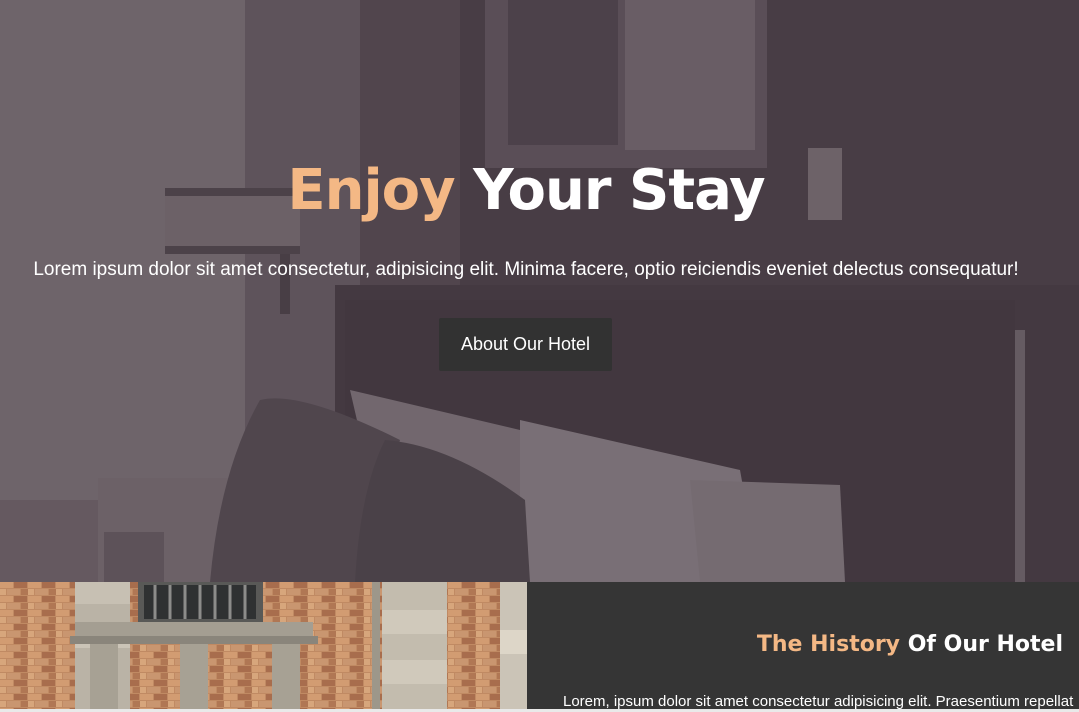  I want to click on hotel-building-image, so click(263, 647).